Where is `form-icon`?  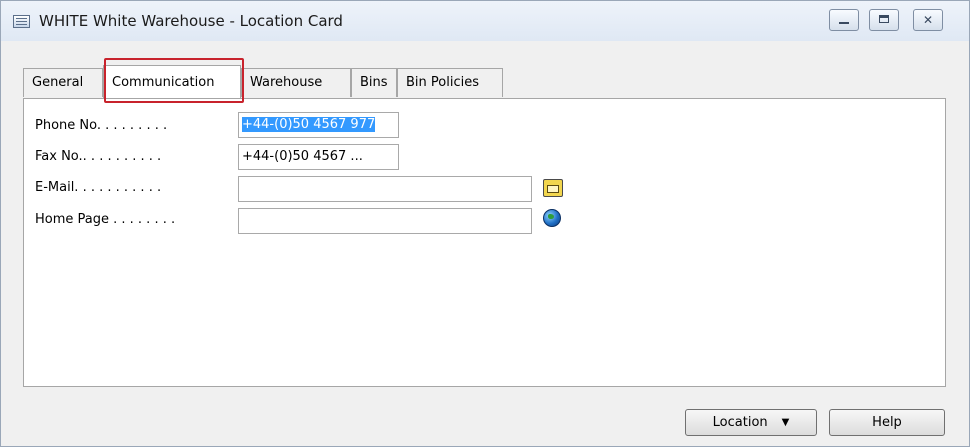 form-icon is located at coordinates (21, 21).